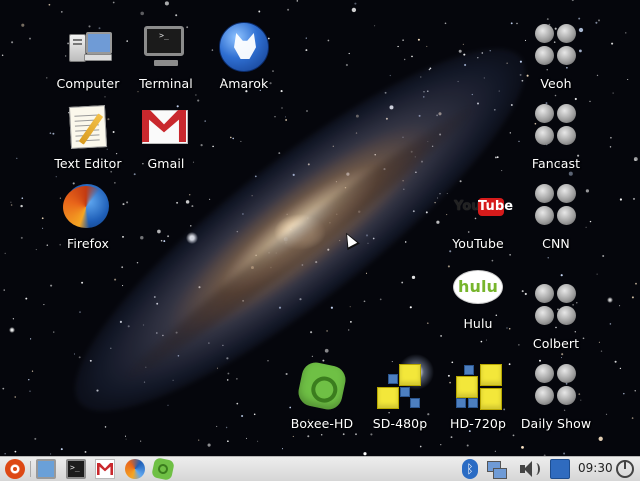 This screenshot has width=640, height=481. I want to click on calendar-icon, so click(560, 469).